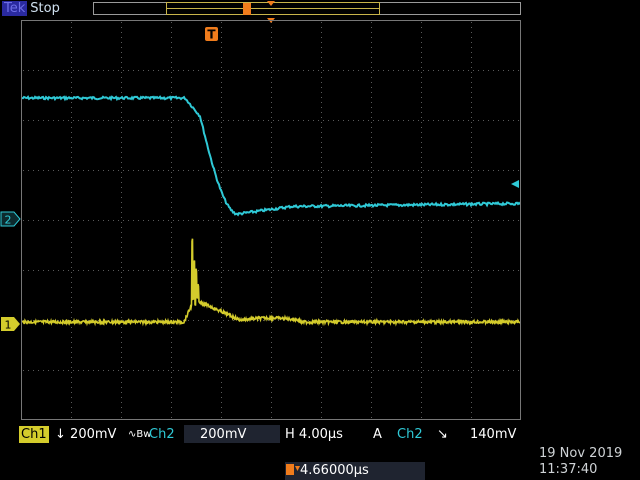 The image size is (640, 480). What do you see at coordinates (290, 434) in the screenshot?
I see `horizontal-label: H` at bounding box center [290, 434].